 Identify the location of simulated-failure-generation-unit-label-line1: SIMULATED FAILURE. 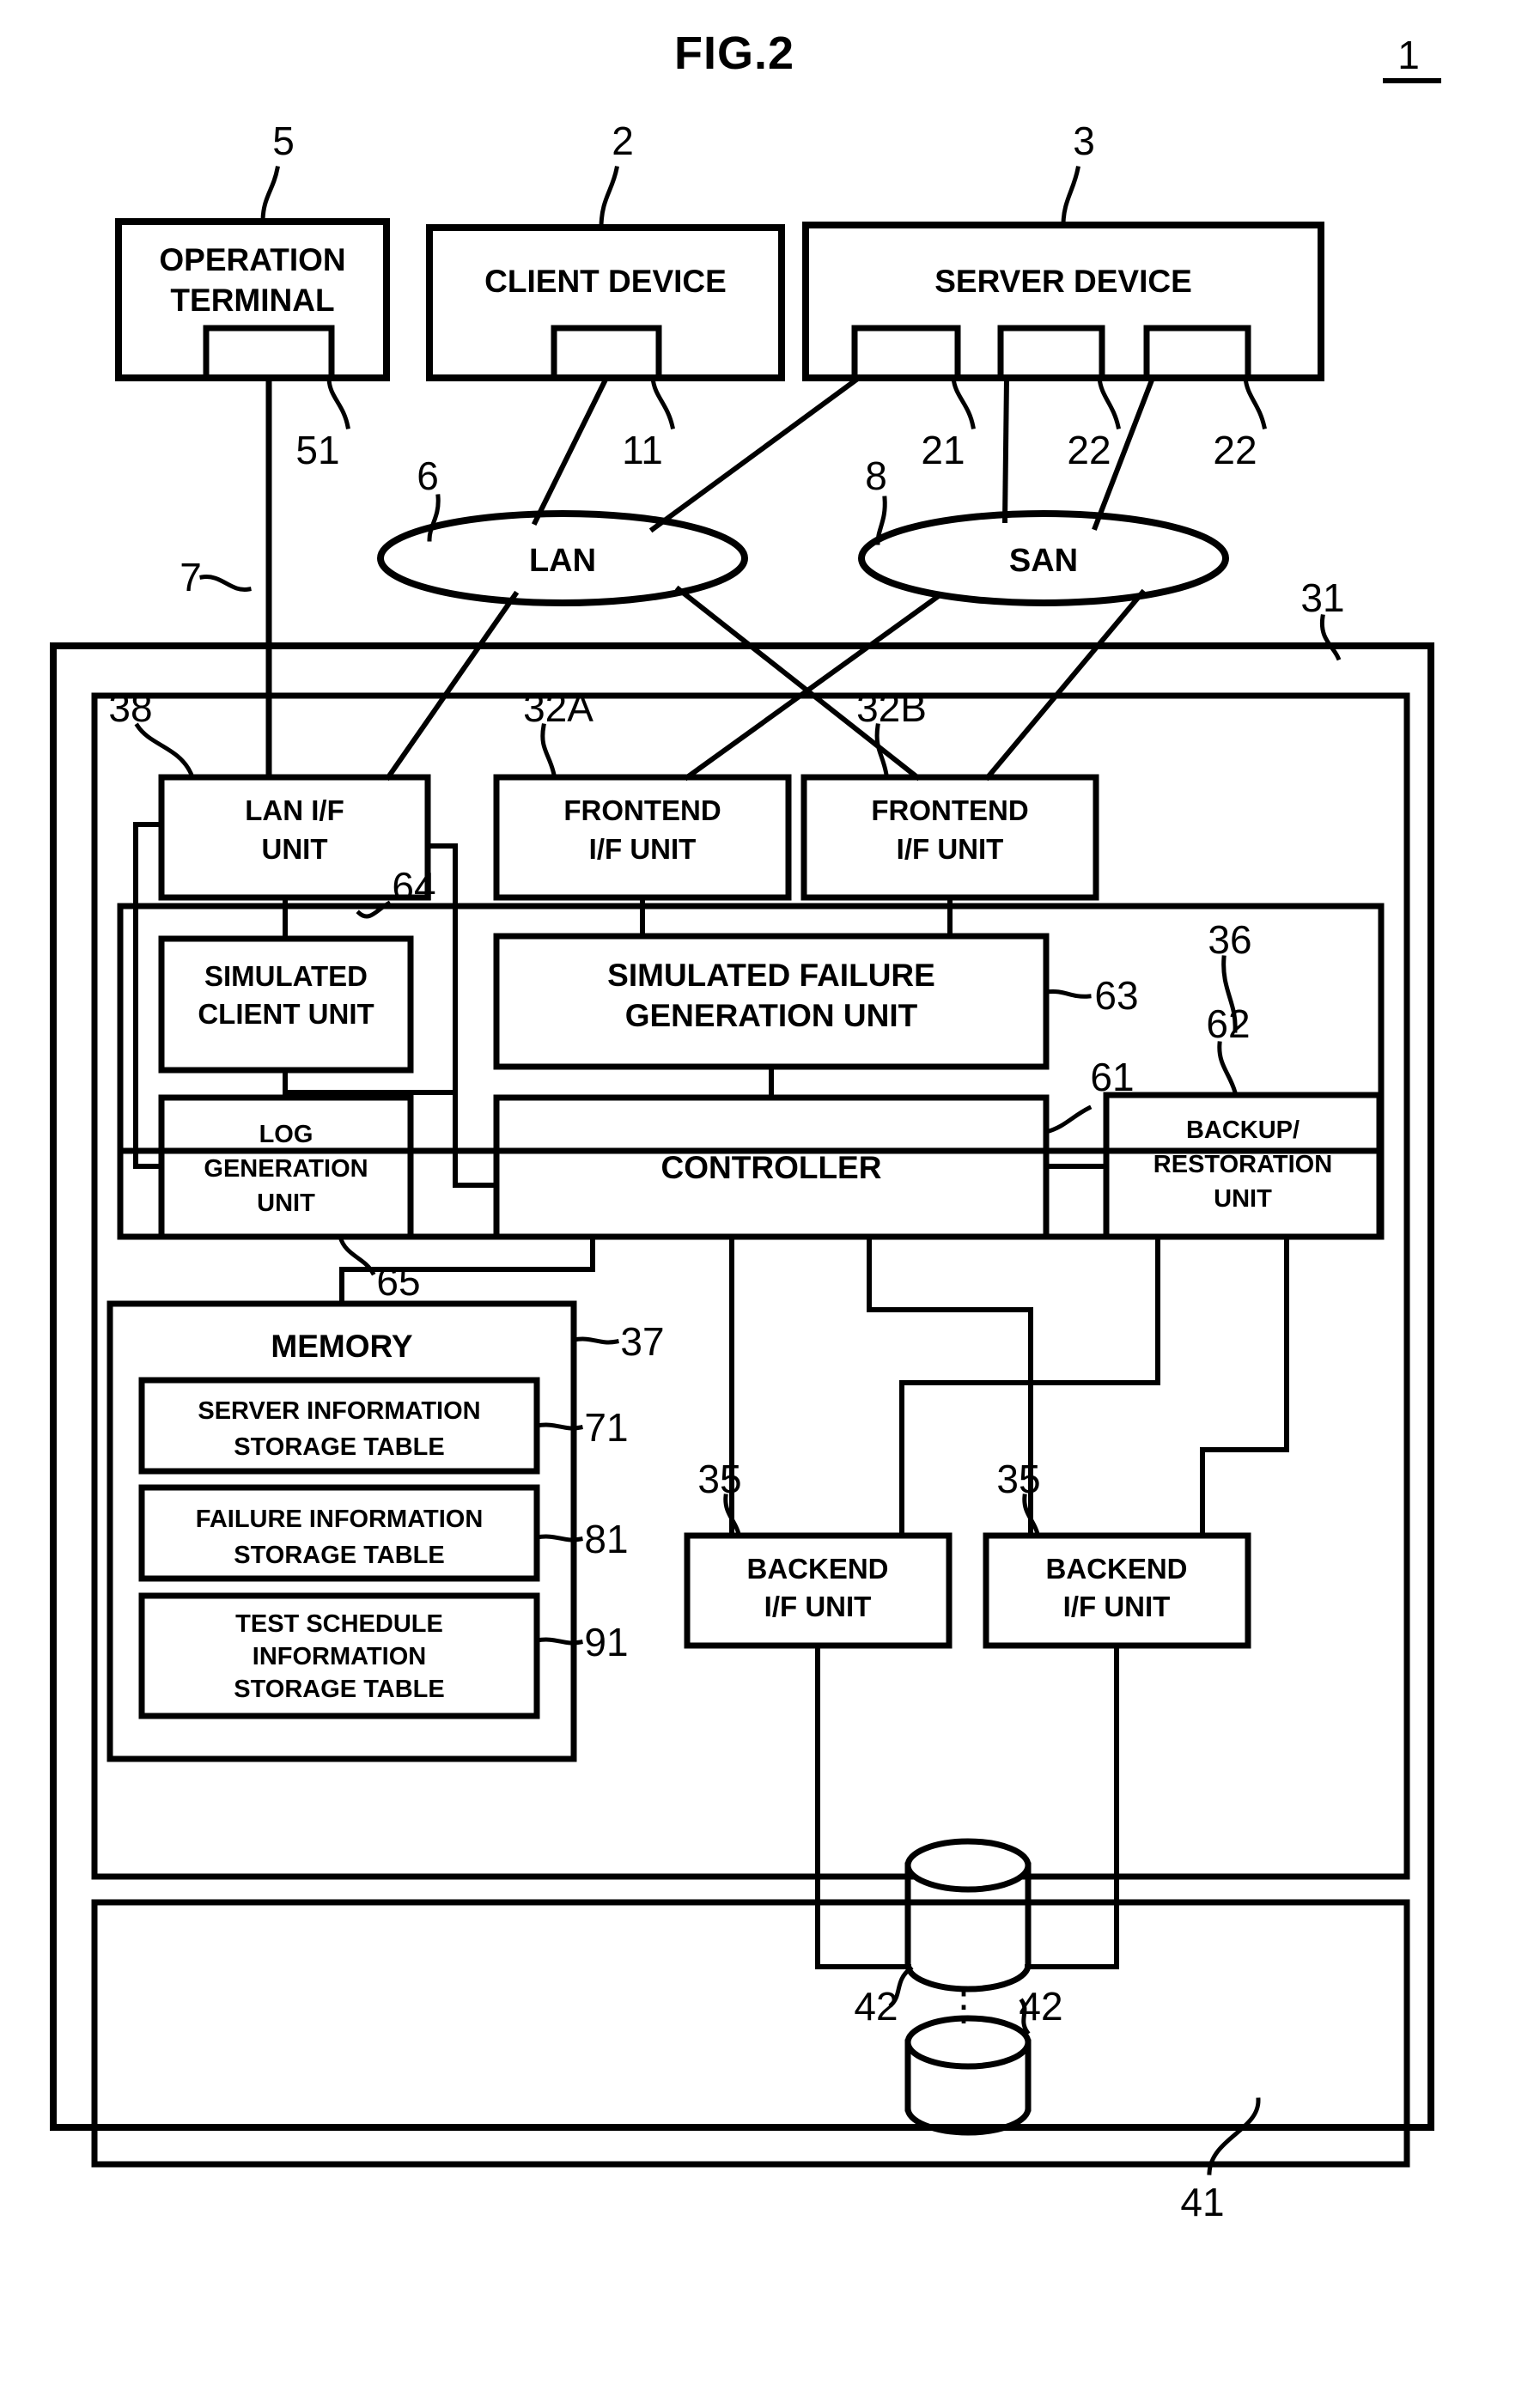
(771, 975).